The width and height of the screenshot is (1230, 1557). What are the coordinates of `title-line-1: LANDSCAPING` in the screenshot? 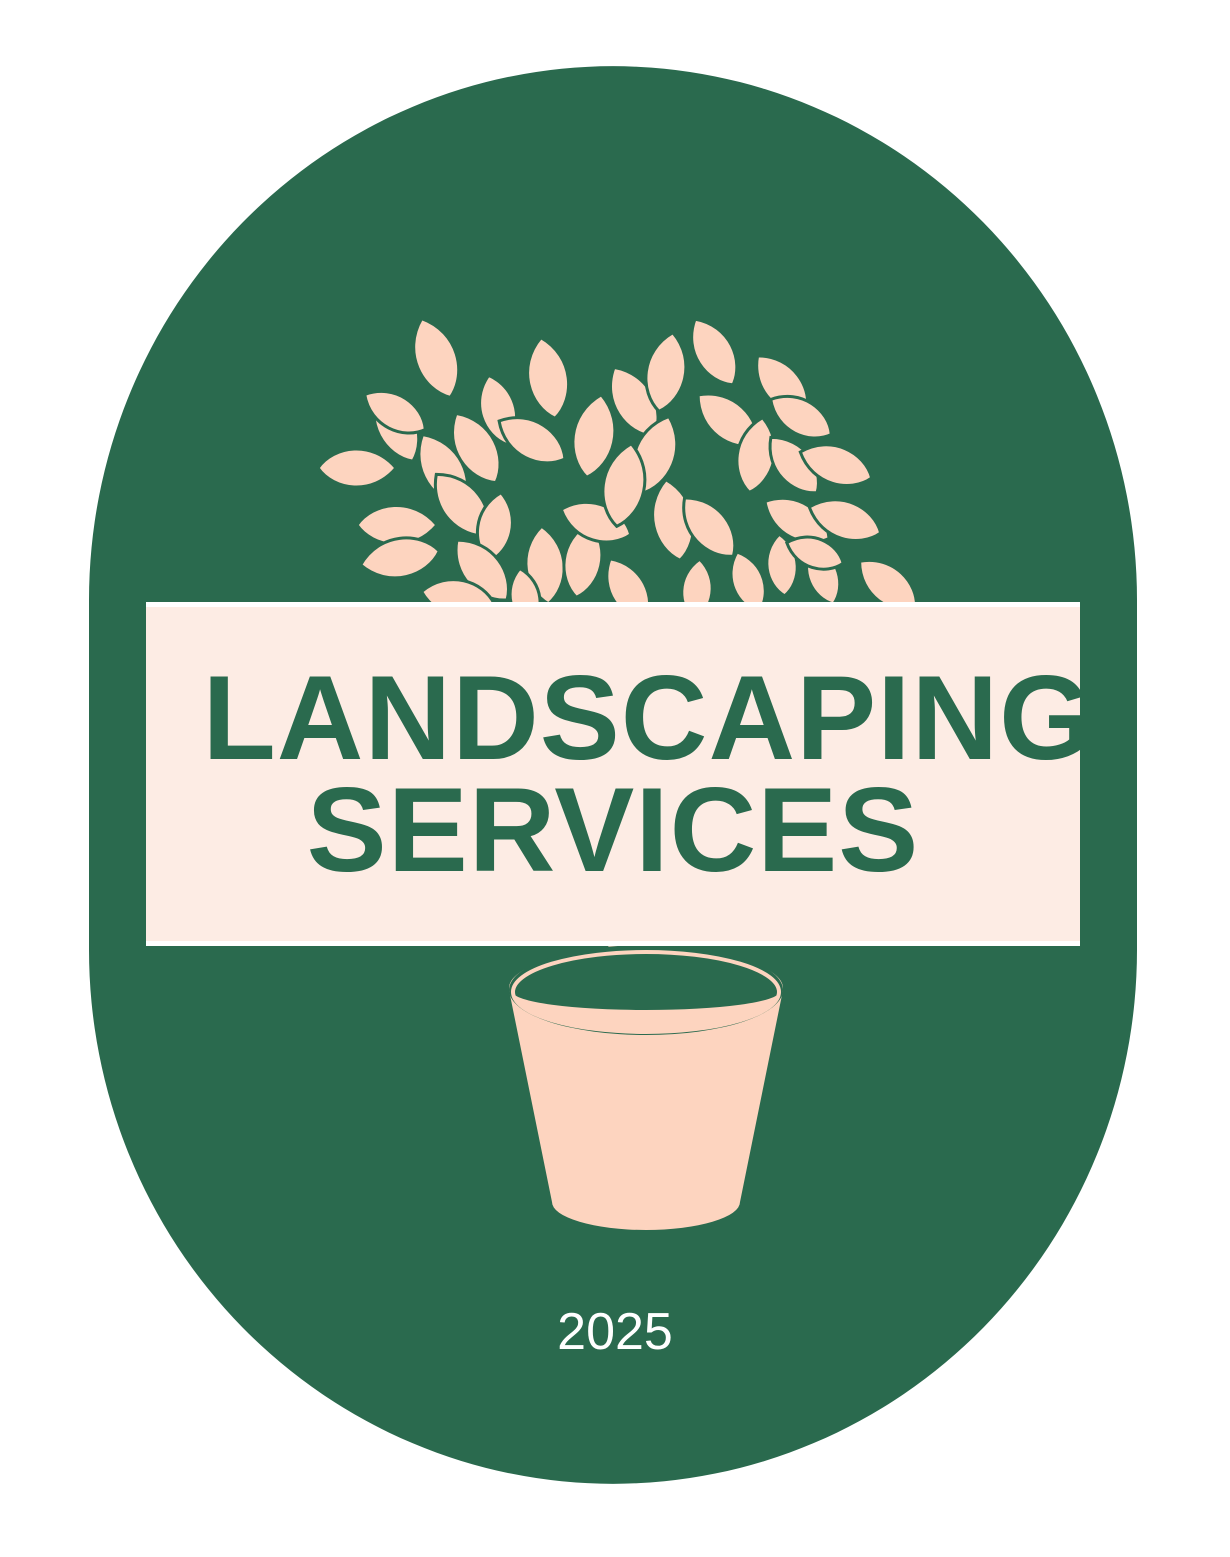 It's located at (648, 718).